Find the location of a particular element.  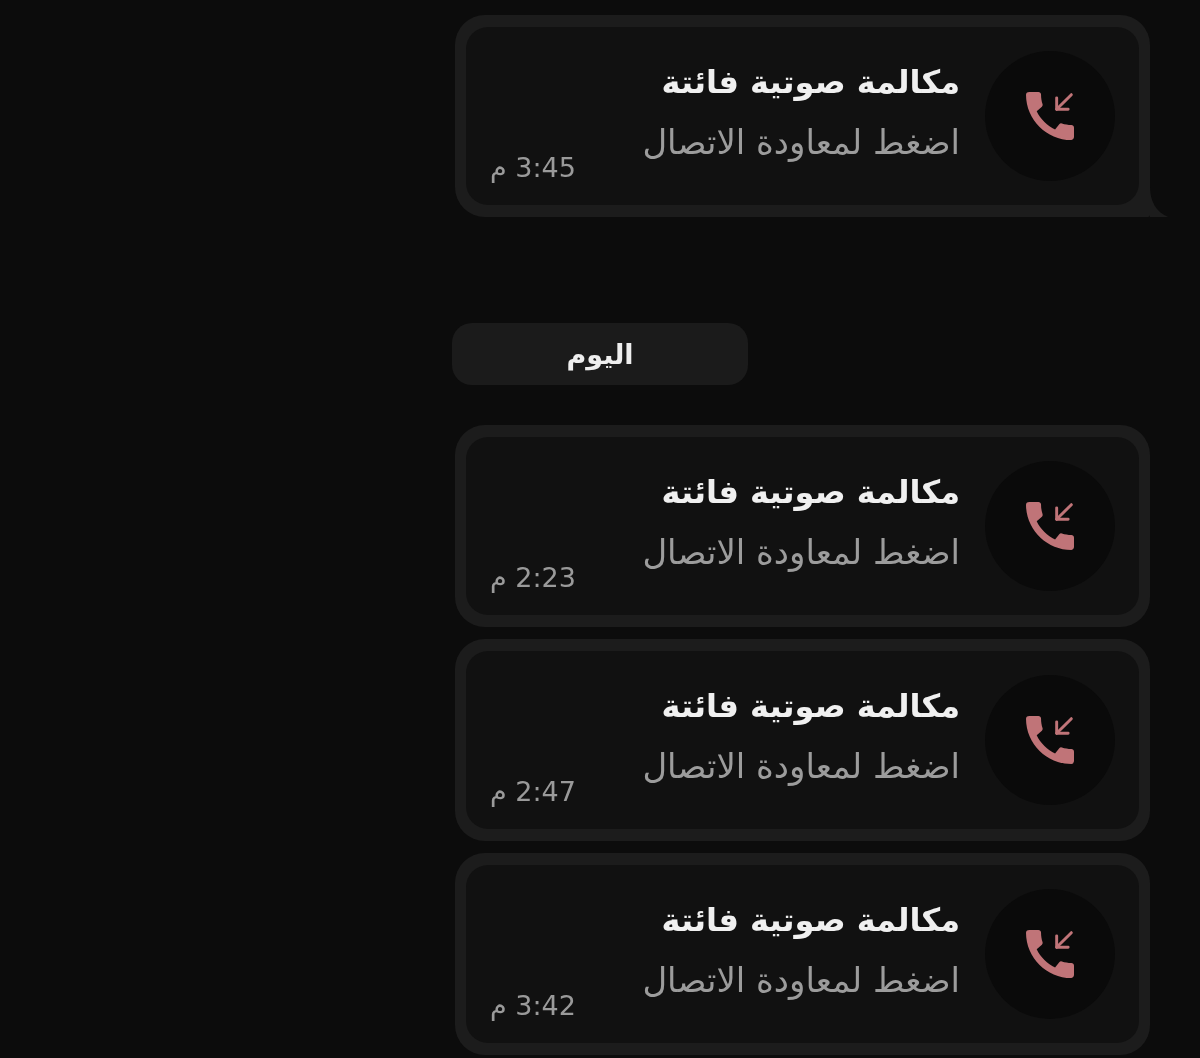

message-time: 3:42 م is located at coordinates (533, 1006).